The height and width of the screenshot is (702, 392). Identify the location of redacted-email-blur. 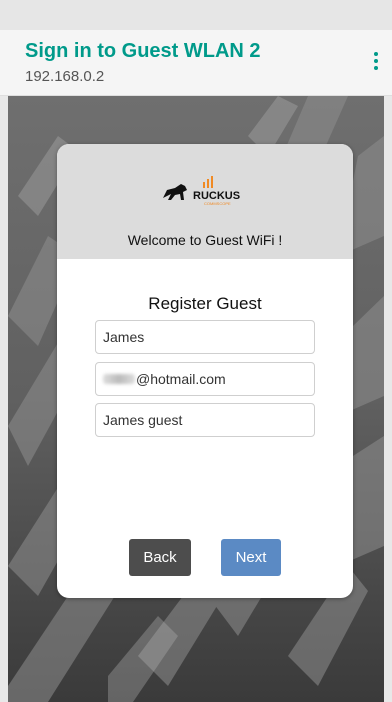
(119, 379).